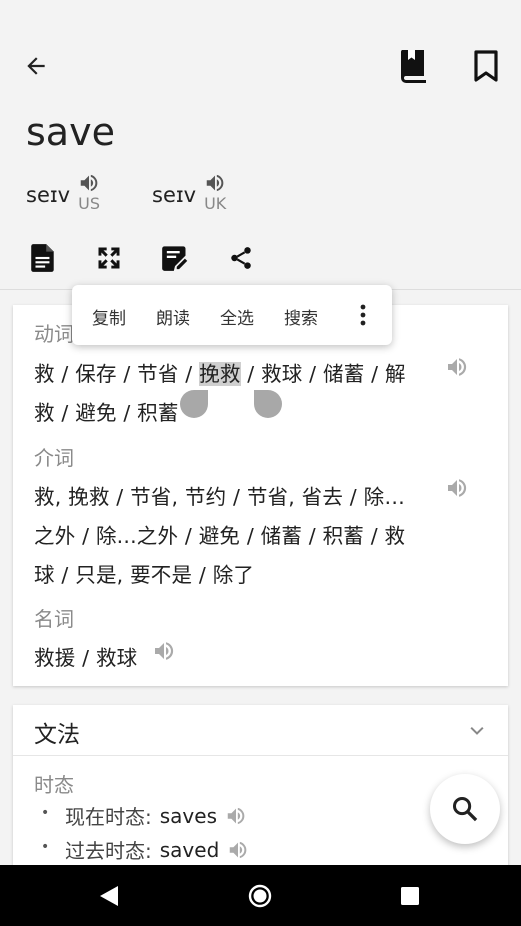 The image size is (521, 926). I want to click on play-us-button: US, so click(89, 192).